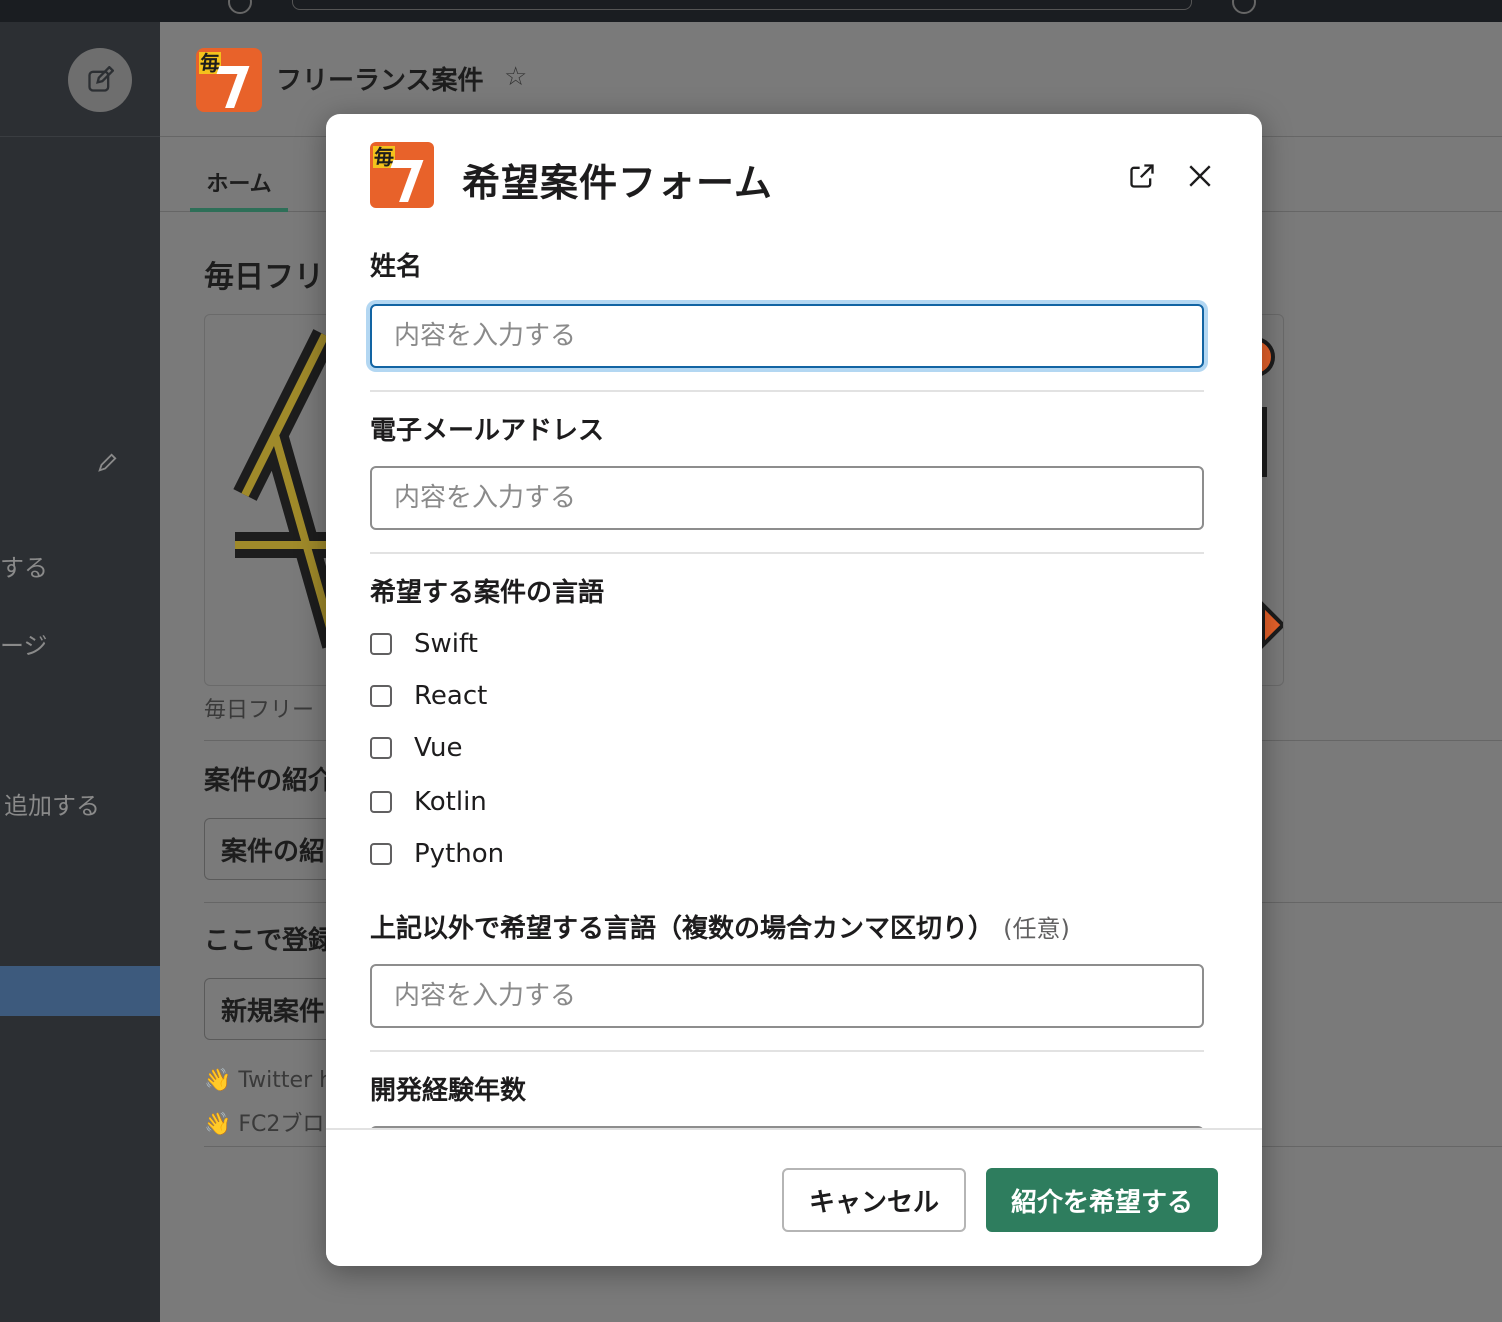  Describe the element at coordinates (80, 672) in the screenshot. I see `sidebar: する ージ 追加する` at that location.